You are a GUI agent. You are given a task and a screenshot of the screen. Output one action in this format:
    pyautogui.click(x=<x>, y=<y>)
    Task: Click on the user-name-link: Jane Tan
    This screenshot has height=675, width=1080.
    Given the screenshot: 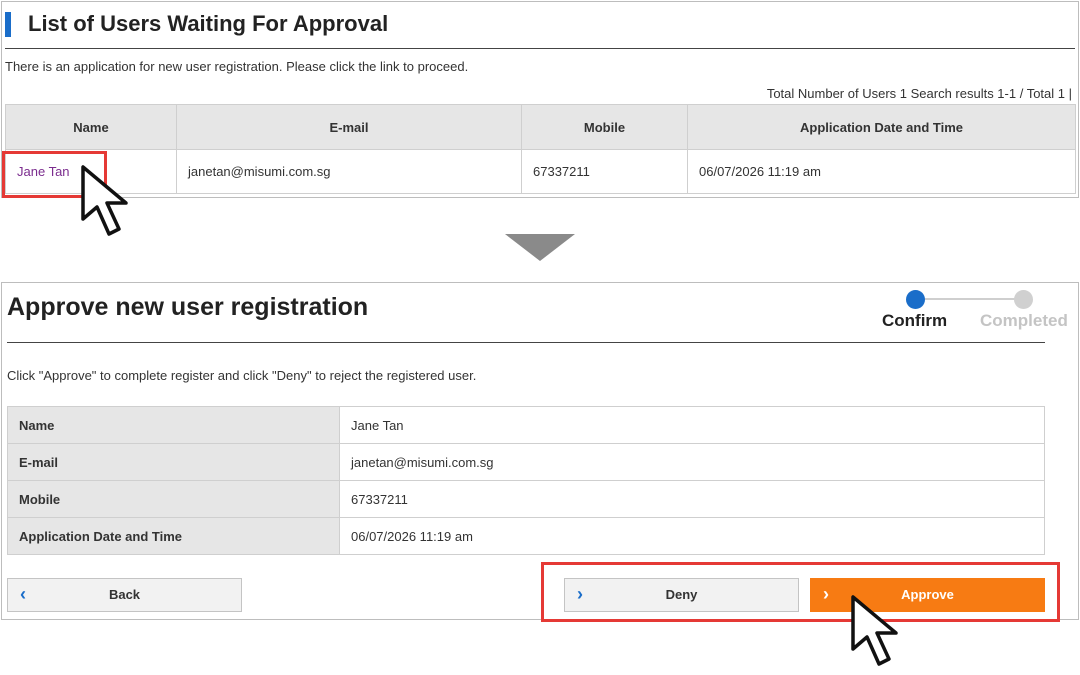 What is the action you would take?
    pyautogui.click(x=43, y=171)
    